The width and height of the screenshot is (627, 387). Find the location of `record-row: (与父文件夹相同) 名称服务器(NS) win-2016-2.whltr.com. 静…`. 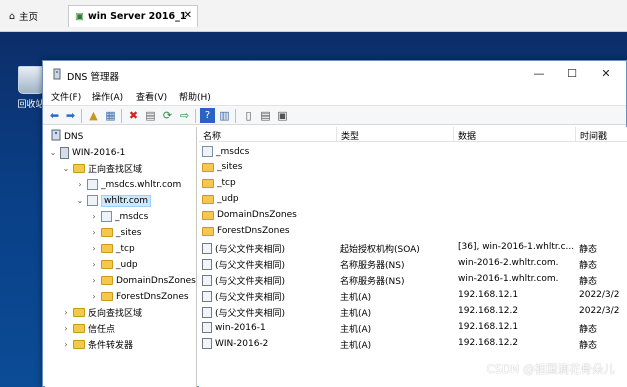

record-row: (与父文件夹相同) 名称服务器(NS) win-2016-2.whltr.com. 静… is located at coordinates (413, 264).